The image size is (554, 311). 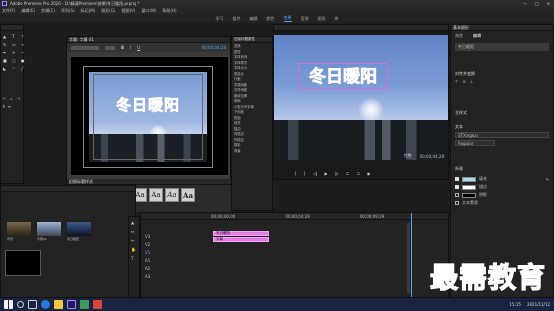 I want to click on area-type-tool-icon: ▭, so click(x=15, y=44).